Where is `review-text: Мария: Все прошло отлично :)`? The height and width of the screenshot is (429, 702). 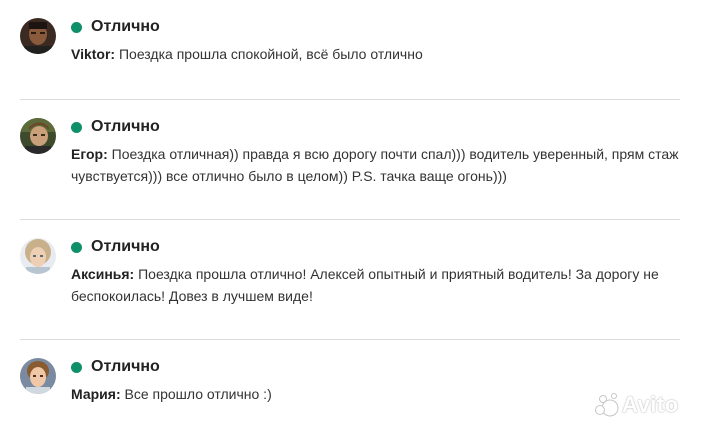
review-text: Мария: Все прошло отлично :) is located at coordinates (375, 394).